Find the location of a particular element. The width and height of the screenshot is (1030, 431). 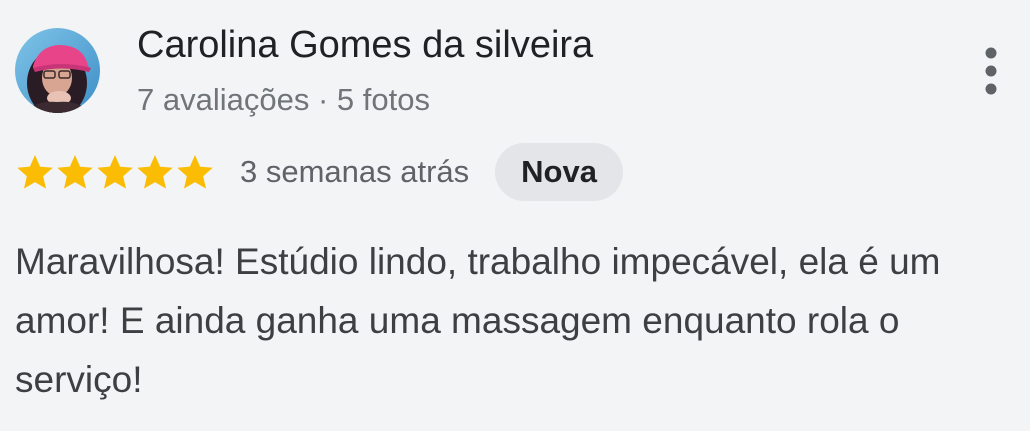

rating-row: 3 semanas atrás Nova is located at coordinates (319, 172).